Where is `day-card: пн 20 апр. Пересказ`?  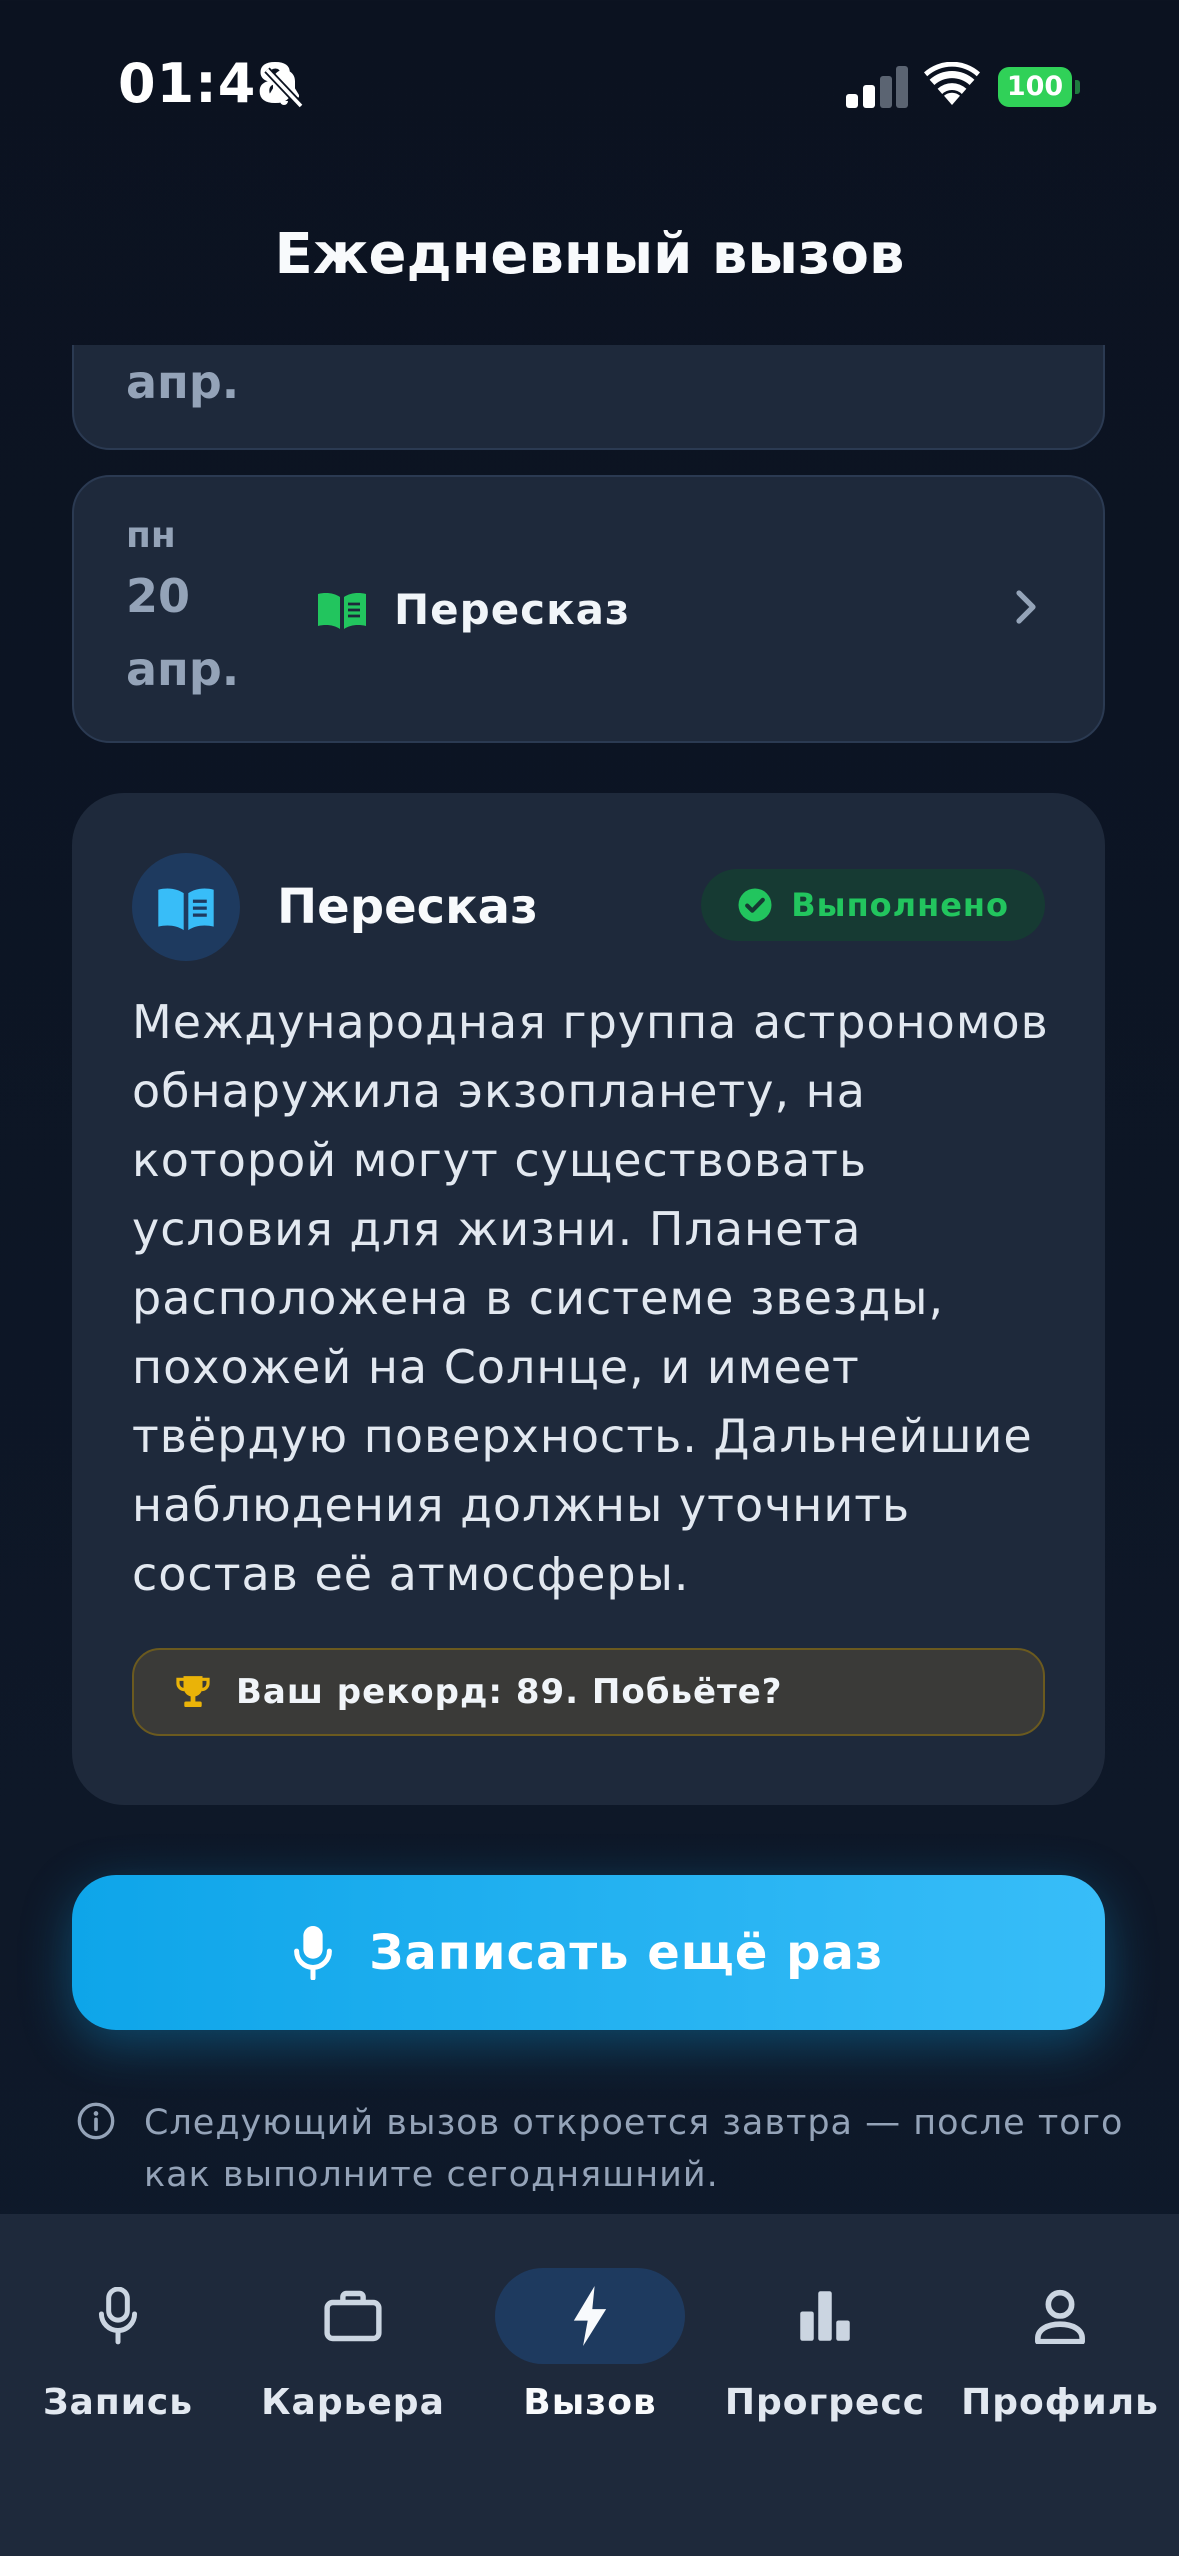 day-card: пн 20 апр. Пересказ is located at coordinates (588, 609).